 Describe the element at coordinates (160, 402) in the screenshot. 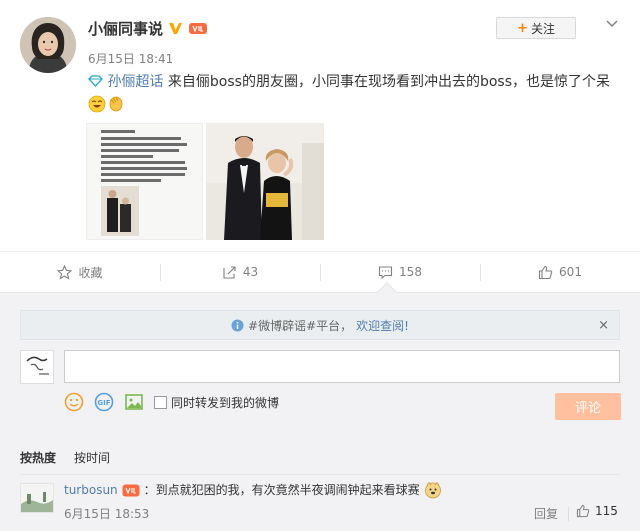

I see `repost-checkbox` at that location.